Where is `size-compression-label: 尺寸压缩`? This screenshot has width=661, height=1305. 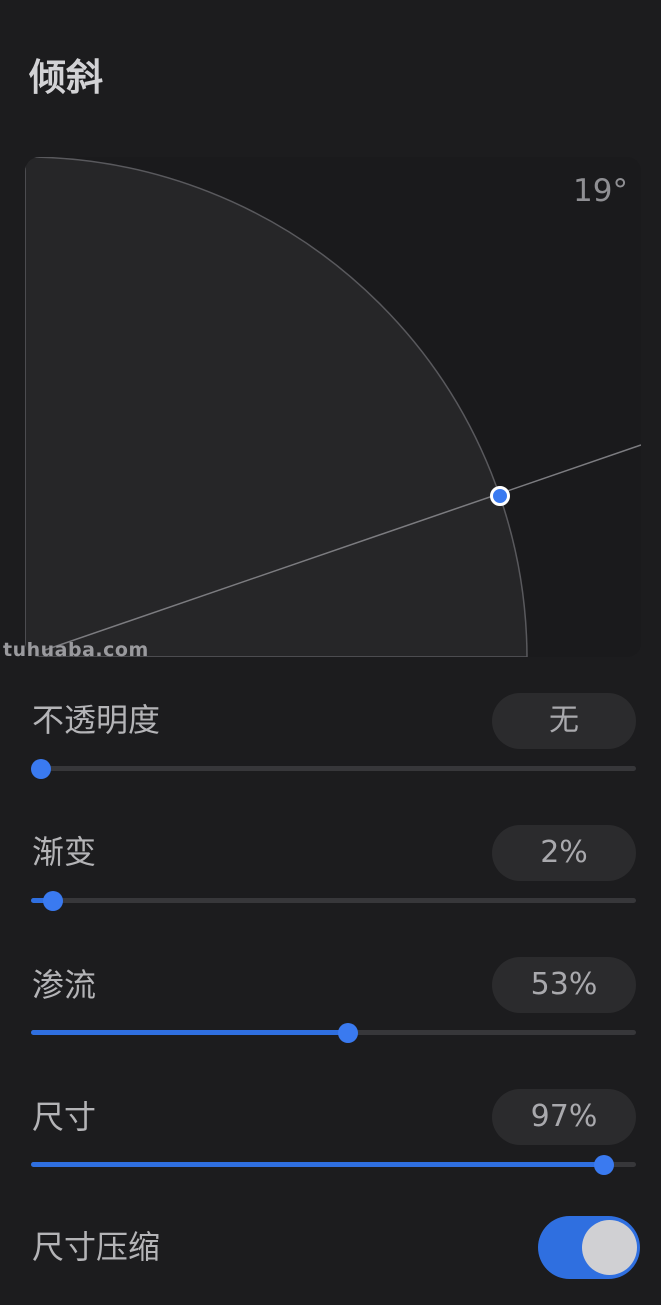 size-compression-label: 尺寸压缩 is located at coordinates (96, 1247).